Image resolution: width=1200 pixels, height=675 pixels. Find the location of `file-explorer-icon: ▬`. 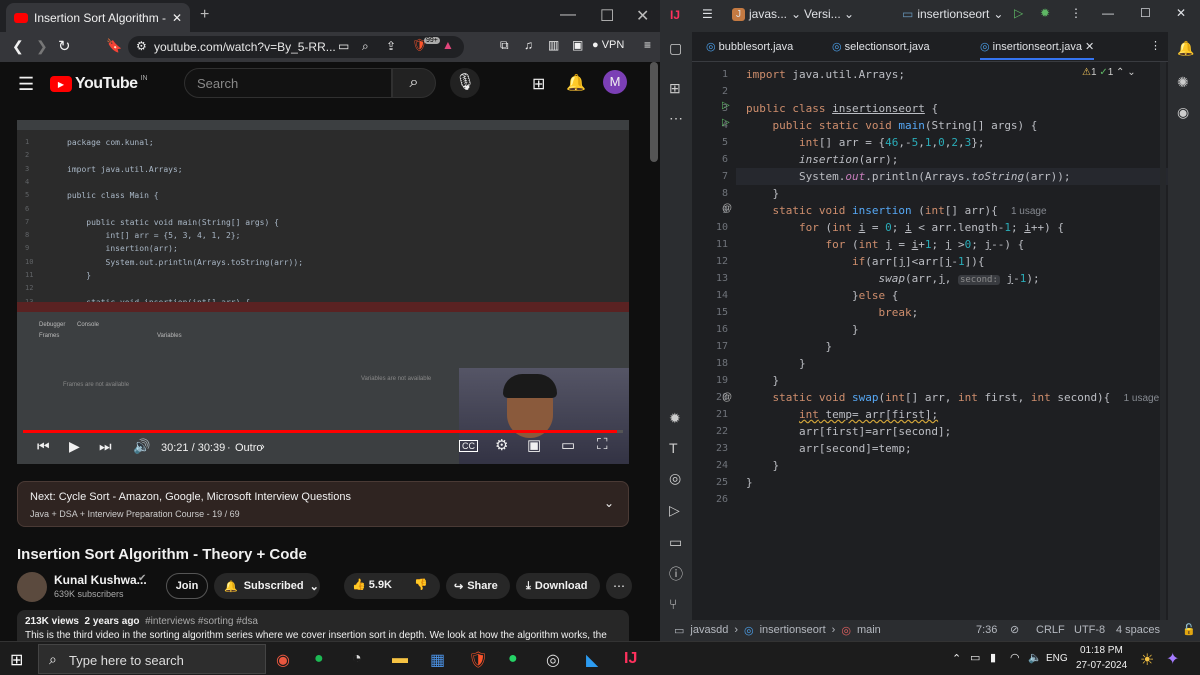

file-explorer-icon: ▬ is located at coordinates (400, 659).